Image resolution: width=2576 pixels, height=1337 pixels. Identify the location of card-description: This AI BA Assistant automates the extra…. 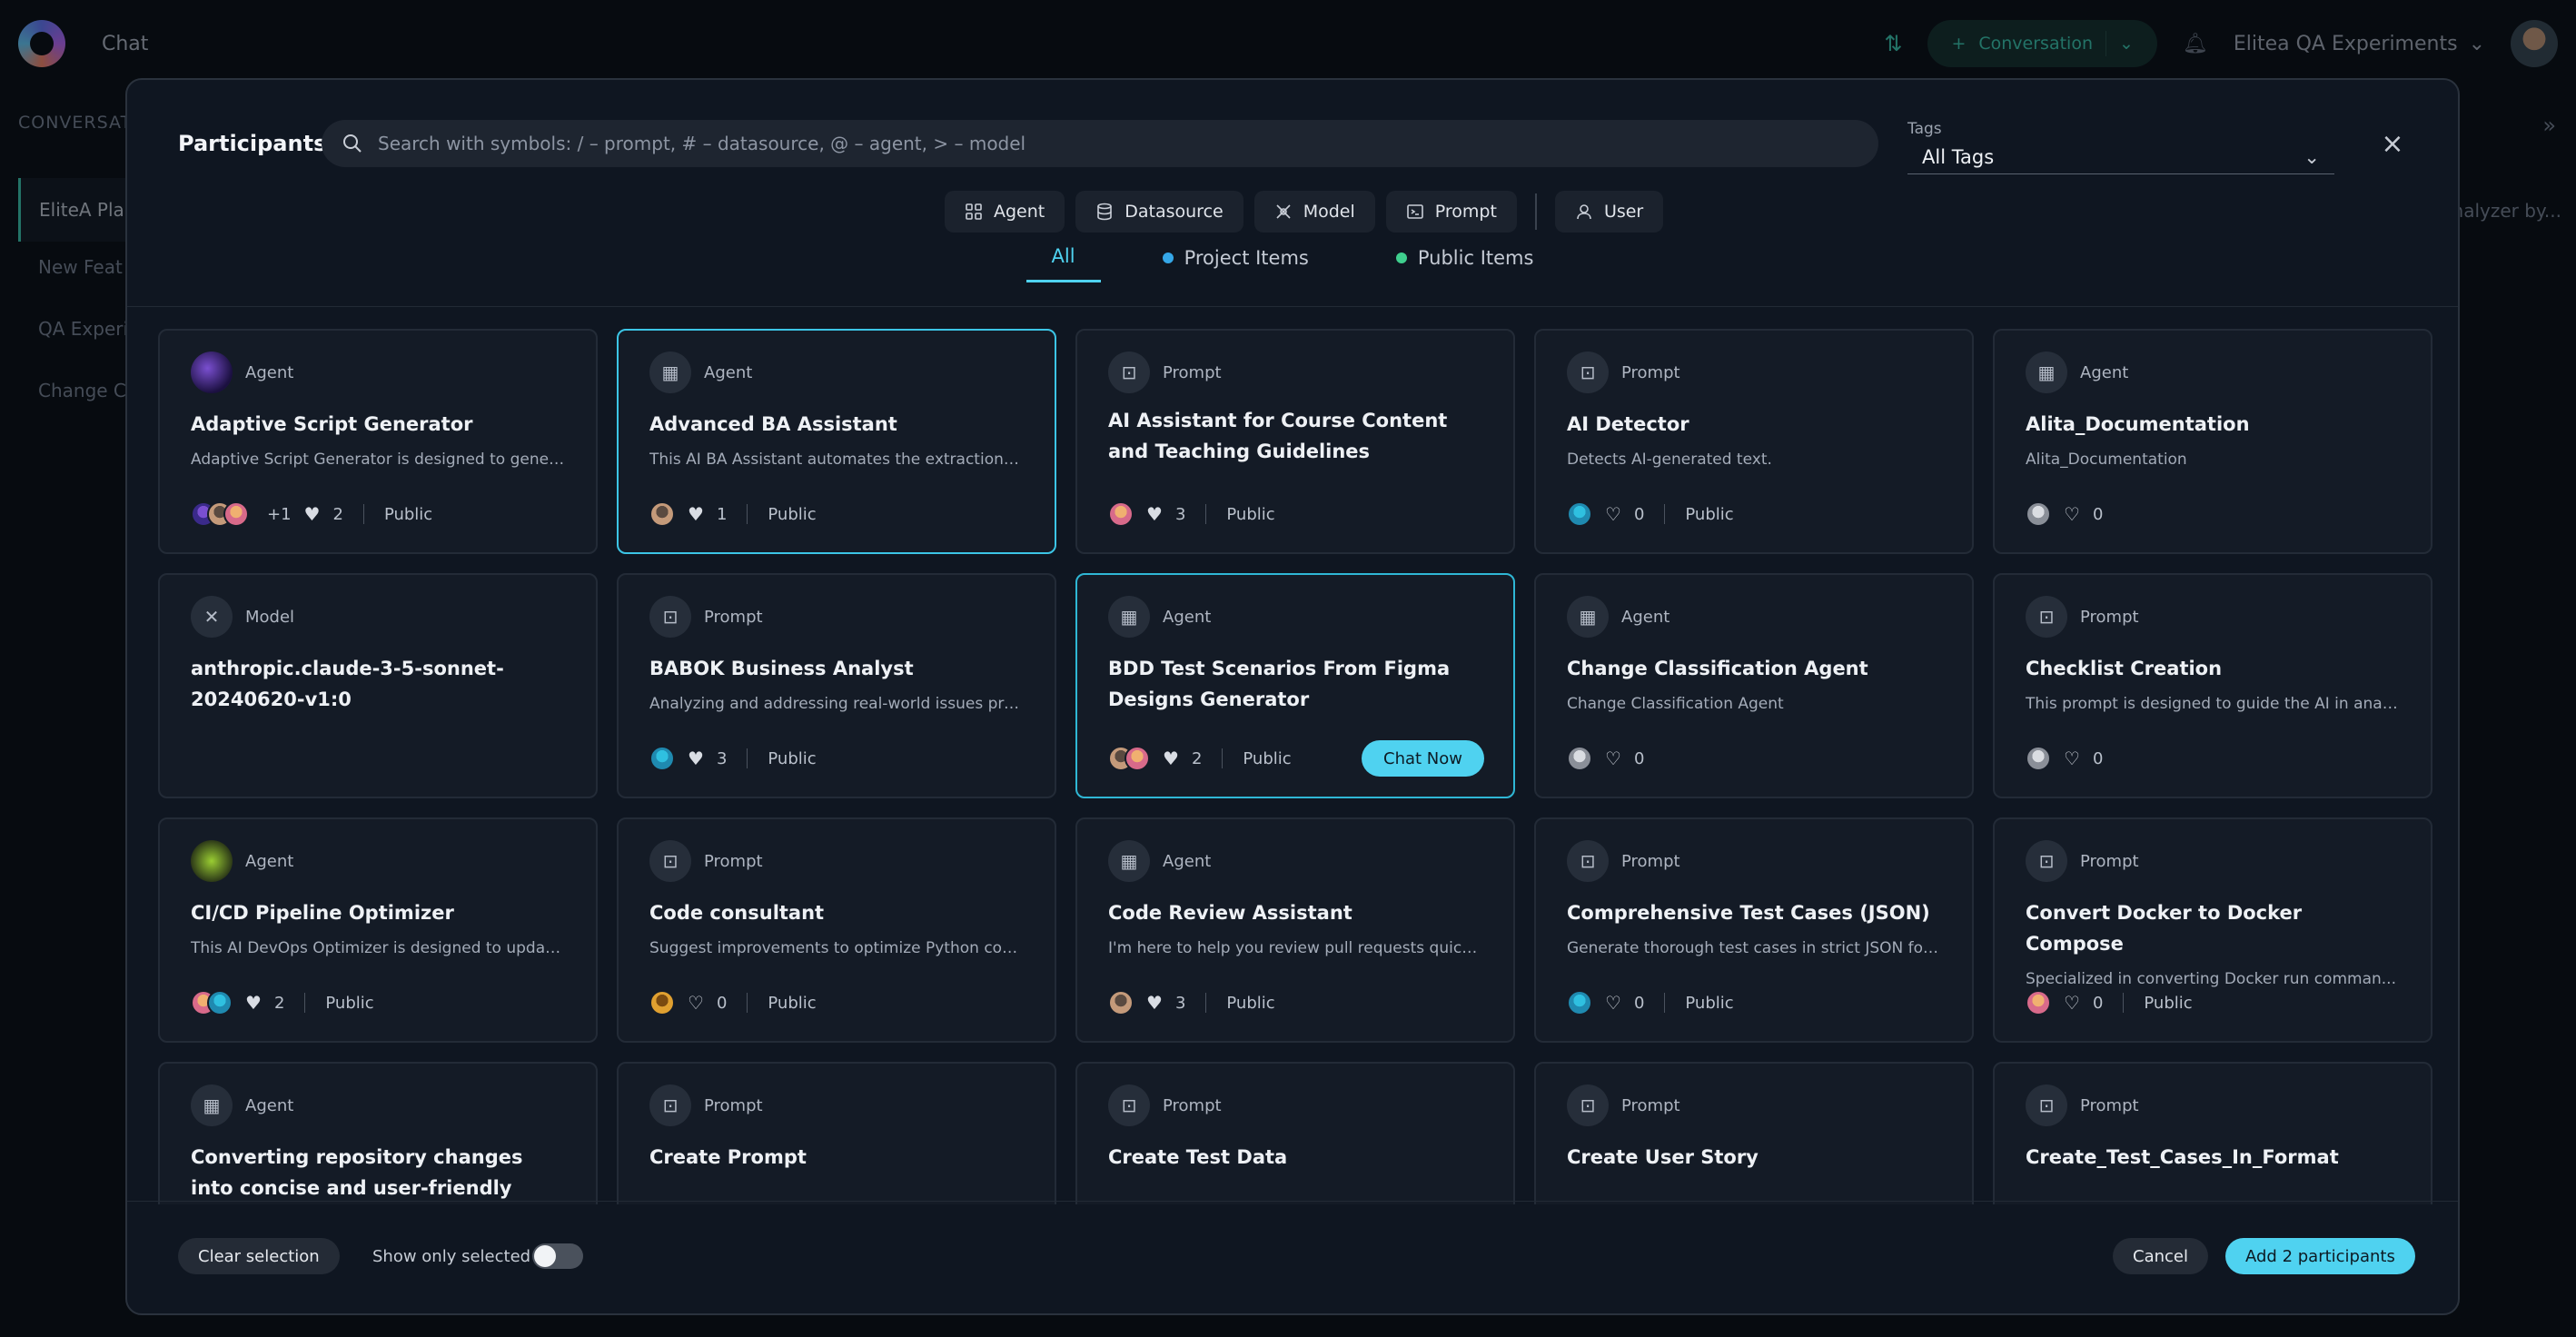
(836, 460).